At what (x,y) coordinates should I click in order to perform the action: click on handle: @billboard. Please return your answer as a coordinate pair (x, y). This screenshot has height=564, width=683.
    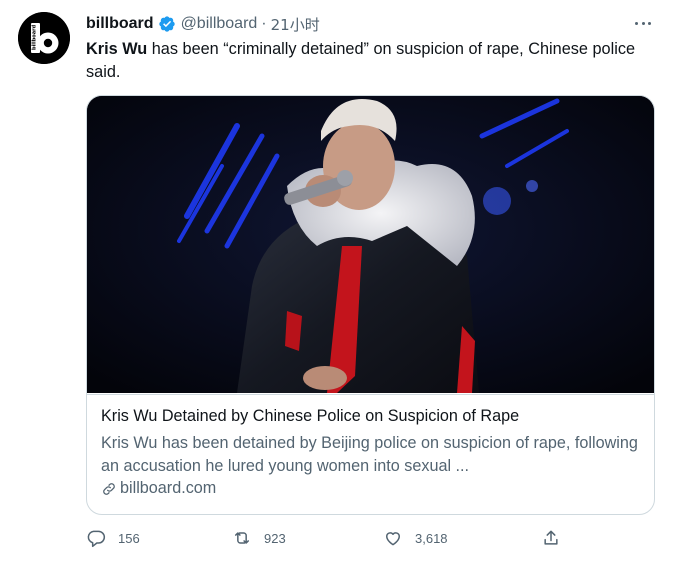
    Looking at the image, I should click on (219, 24).